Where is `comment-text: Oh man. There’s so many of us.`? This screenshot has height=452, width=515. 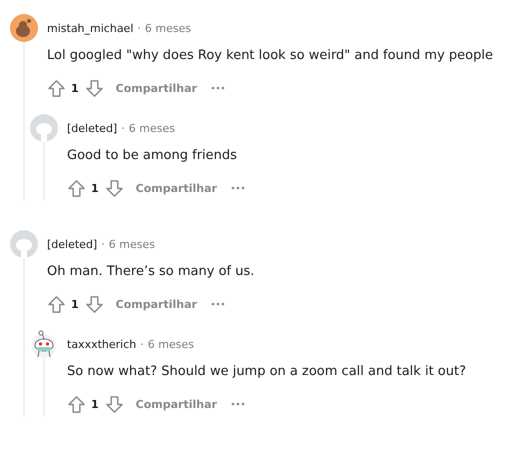 comment-text: Oh man. There’s so many of us. is located at coordinates (151, 272).